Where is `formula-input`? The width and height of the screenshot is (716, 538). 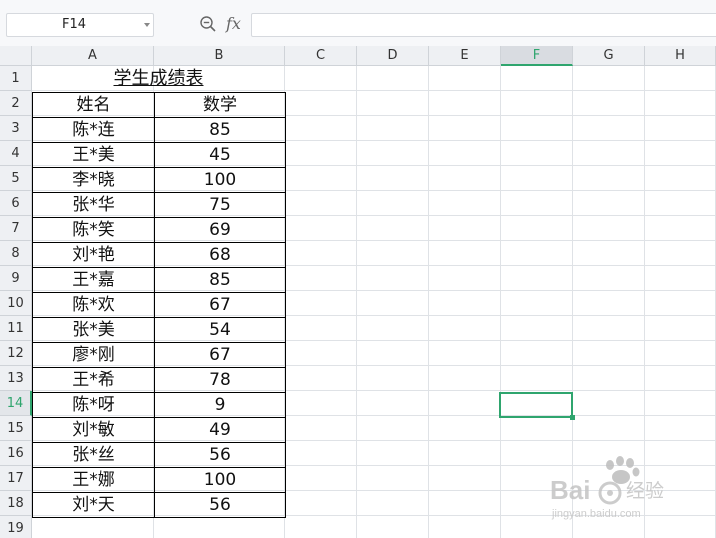
formula-input is located at coordinates (483, 25).